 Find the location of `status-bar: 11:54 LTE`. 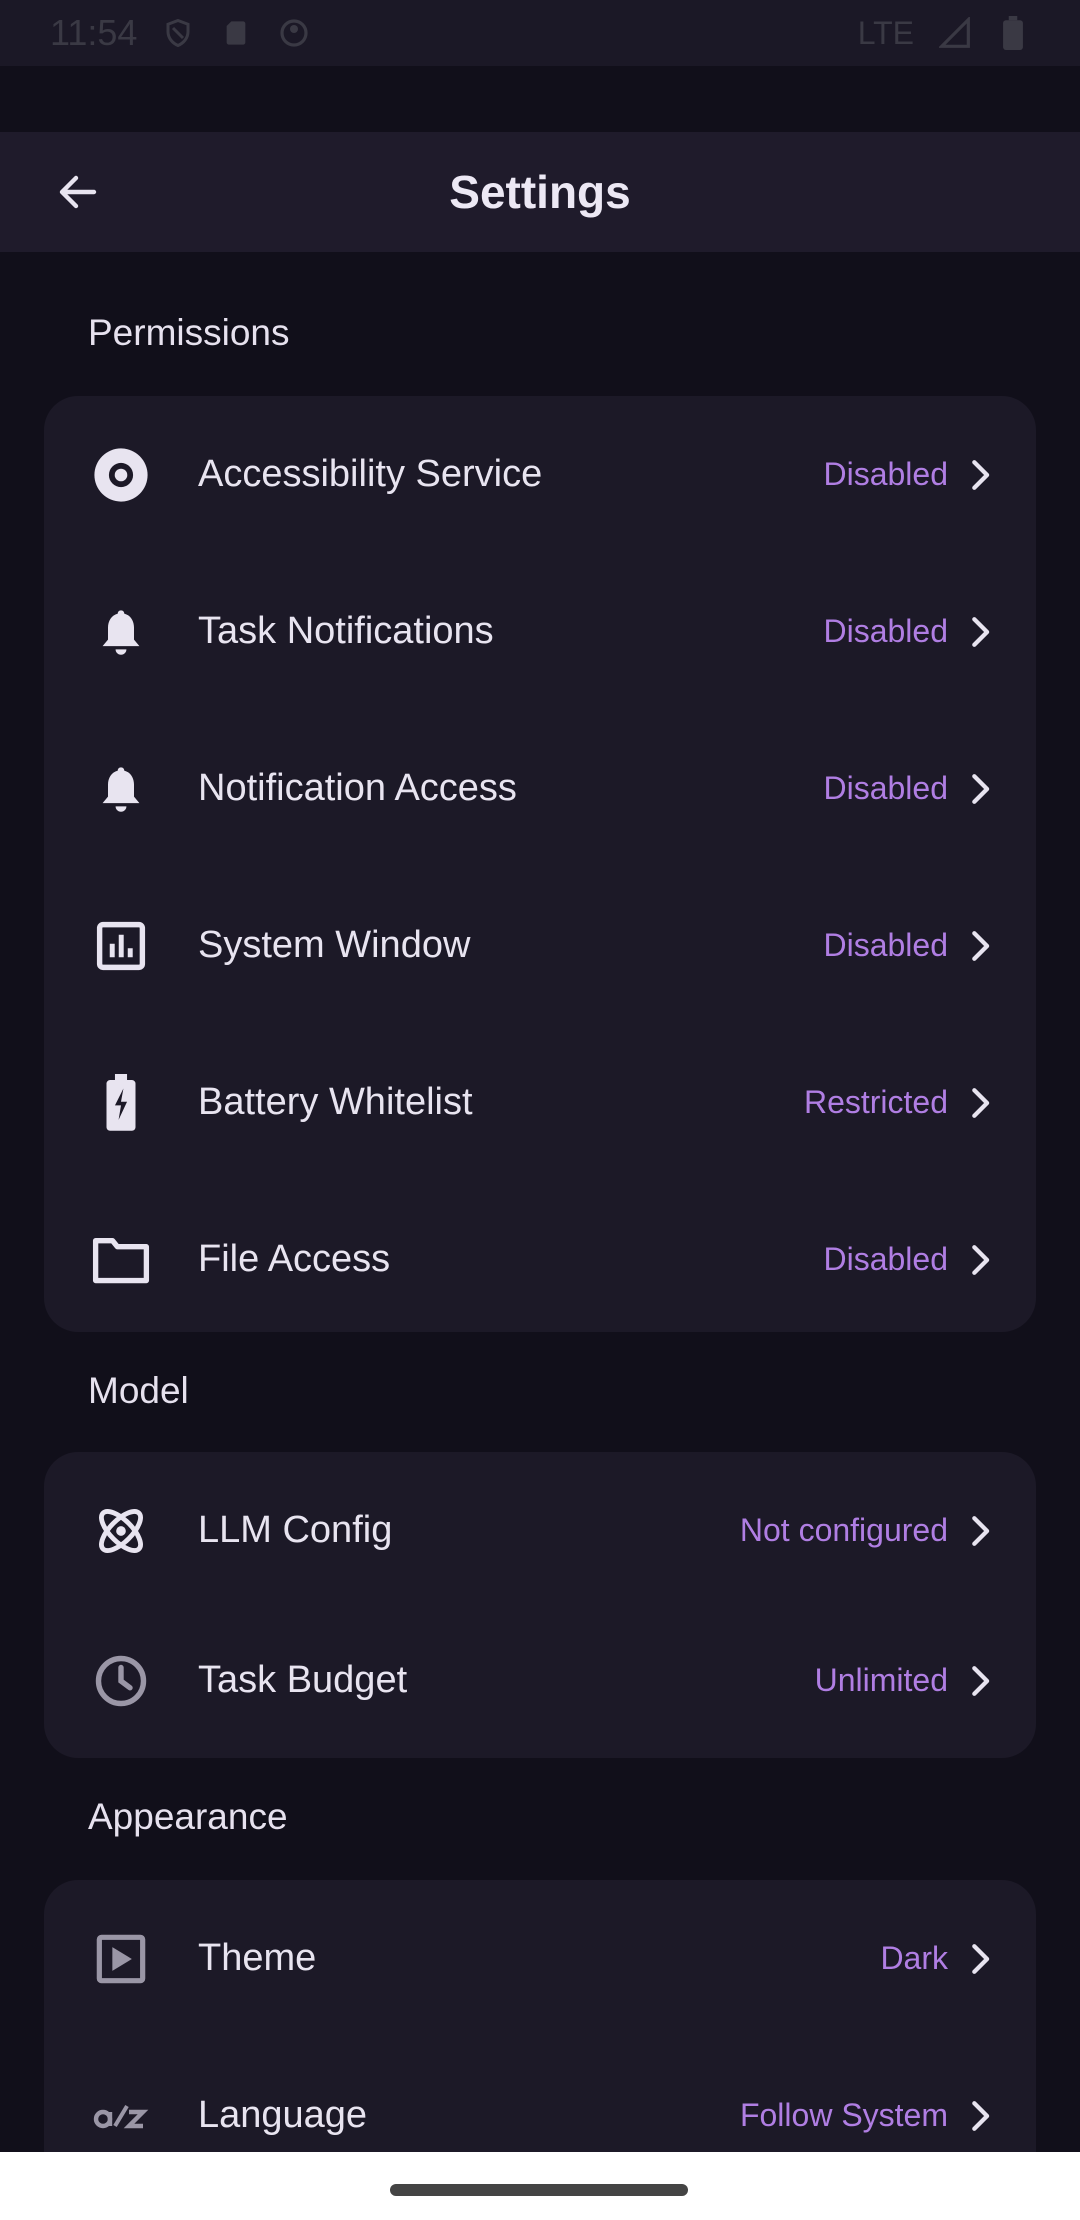

status-bar: 11:54 LTE is located at coordinates (540, 33).